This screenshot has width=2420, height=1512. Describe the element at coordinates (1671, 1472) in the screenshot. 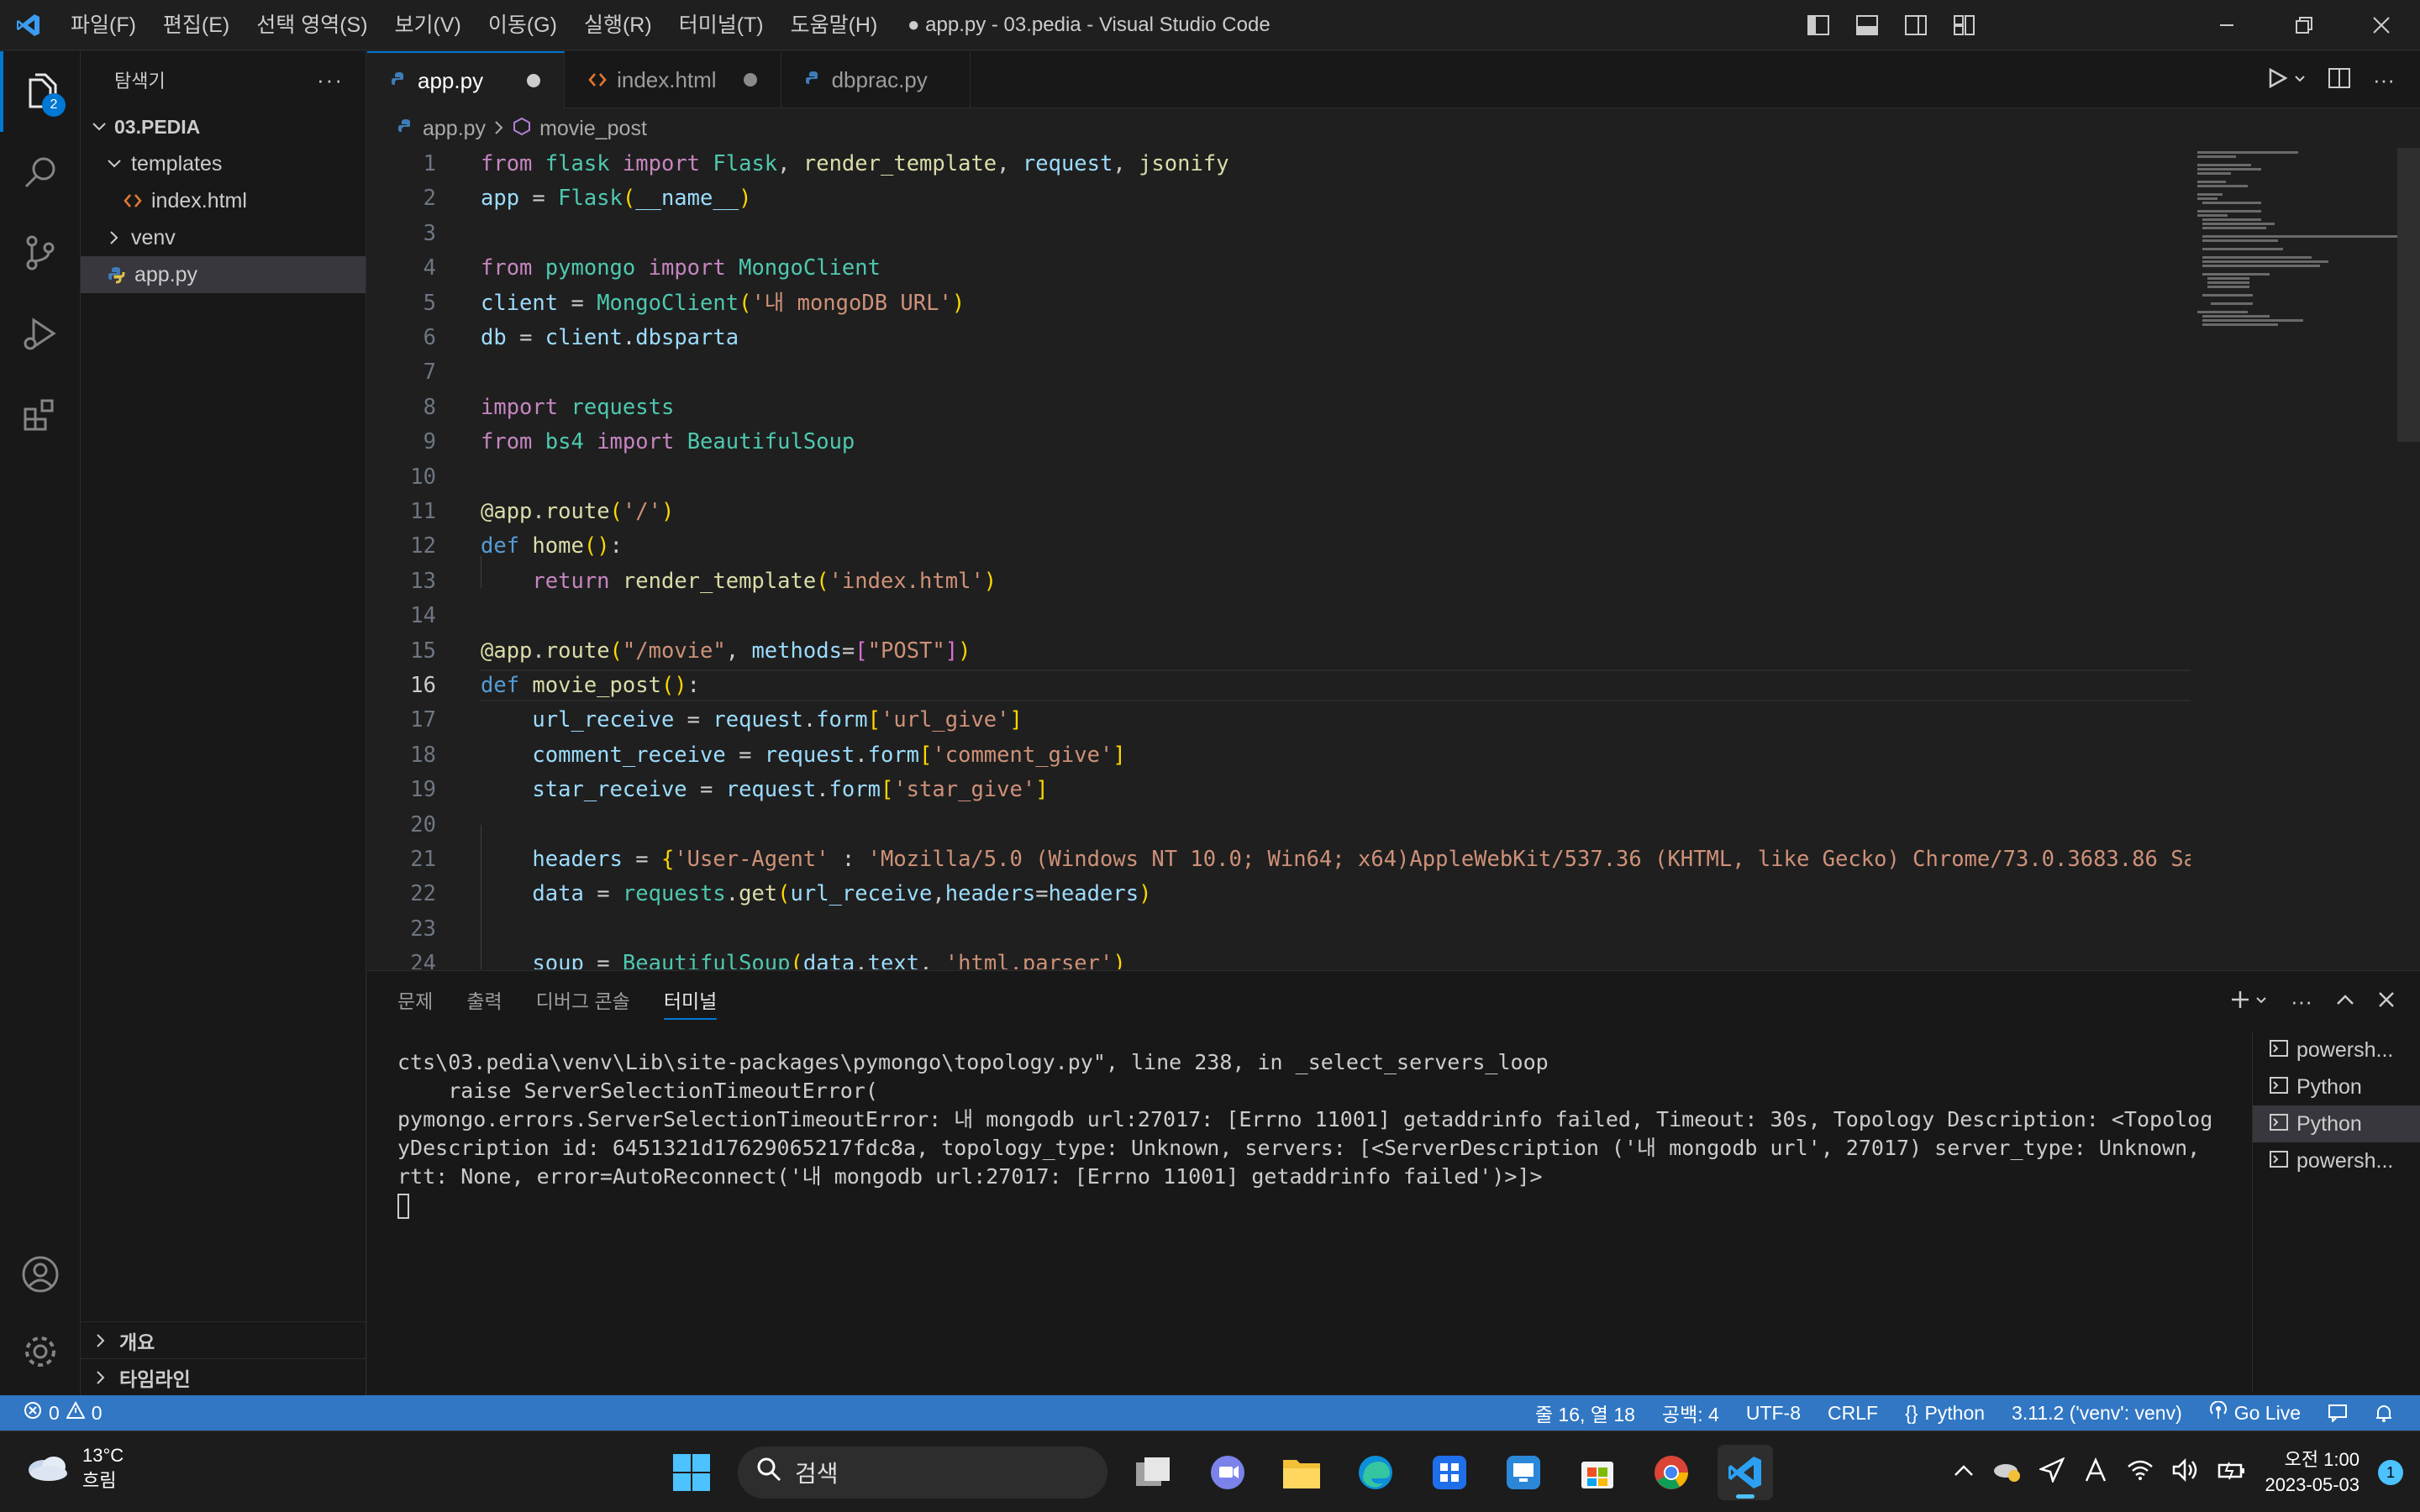

I see `chrome-browser-icon` at that location.